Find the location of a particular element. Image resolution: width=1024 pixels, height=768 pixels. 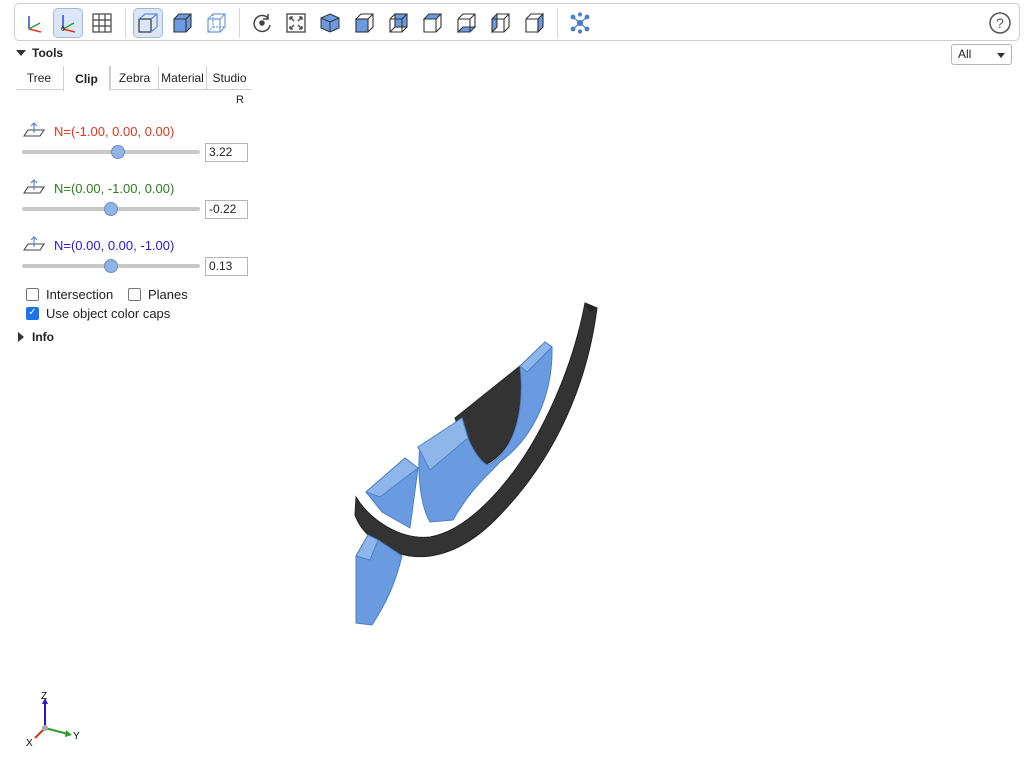

wireframe-cube-icon is located at coordinates (216, 23).